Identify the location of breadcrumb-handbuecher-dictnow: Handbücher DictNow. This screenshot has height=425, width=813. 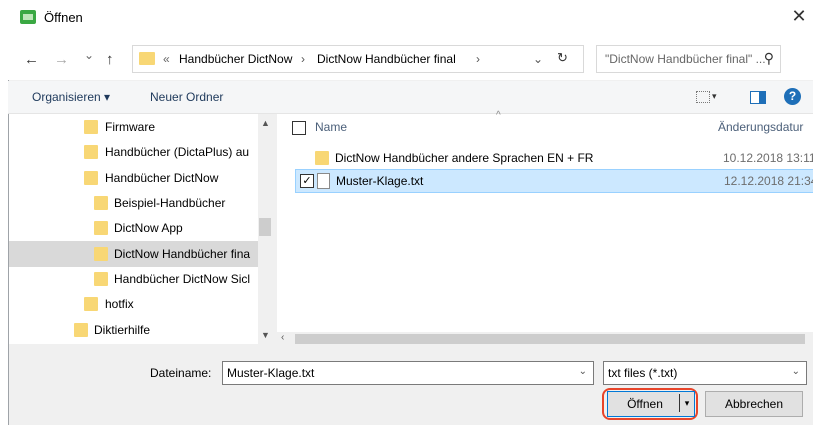
(235, 59).